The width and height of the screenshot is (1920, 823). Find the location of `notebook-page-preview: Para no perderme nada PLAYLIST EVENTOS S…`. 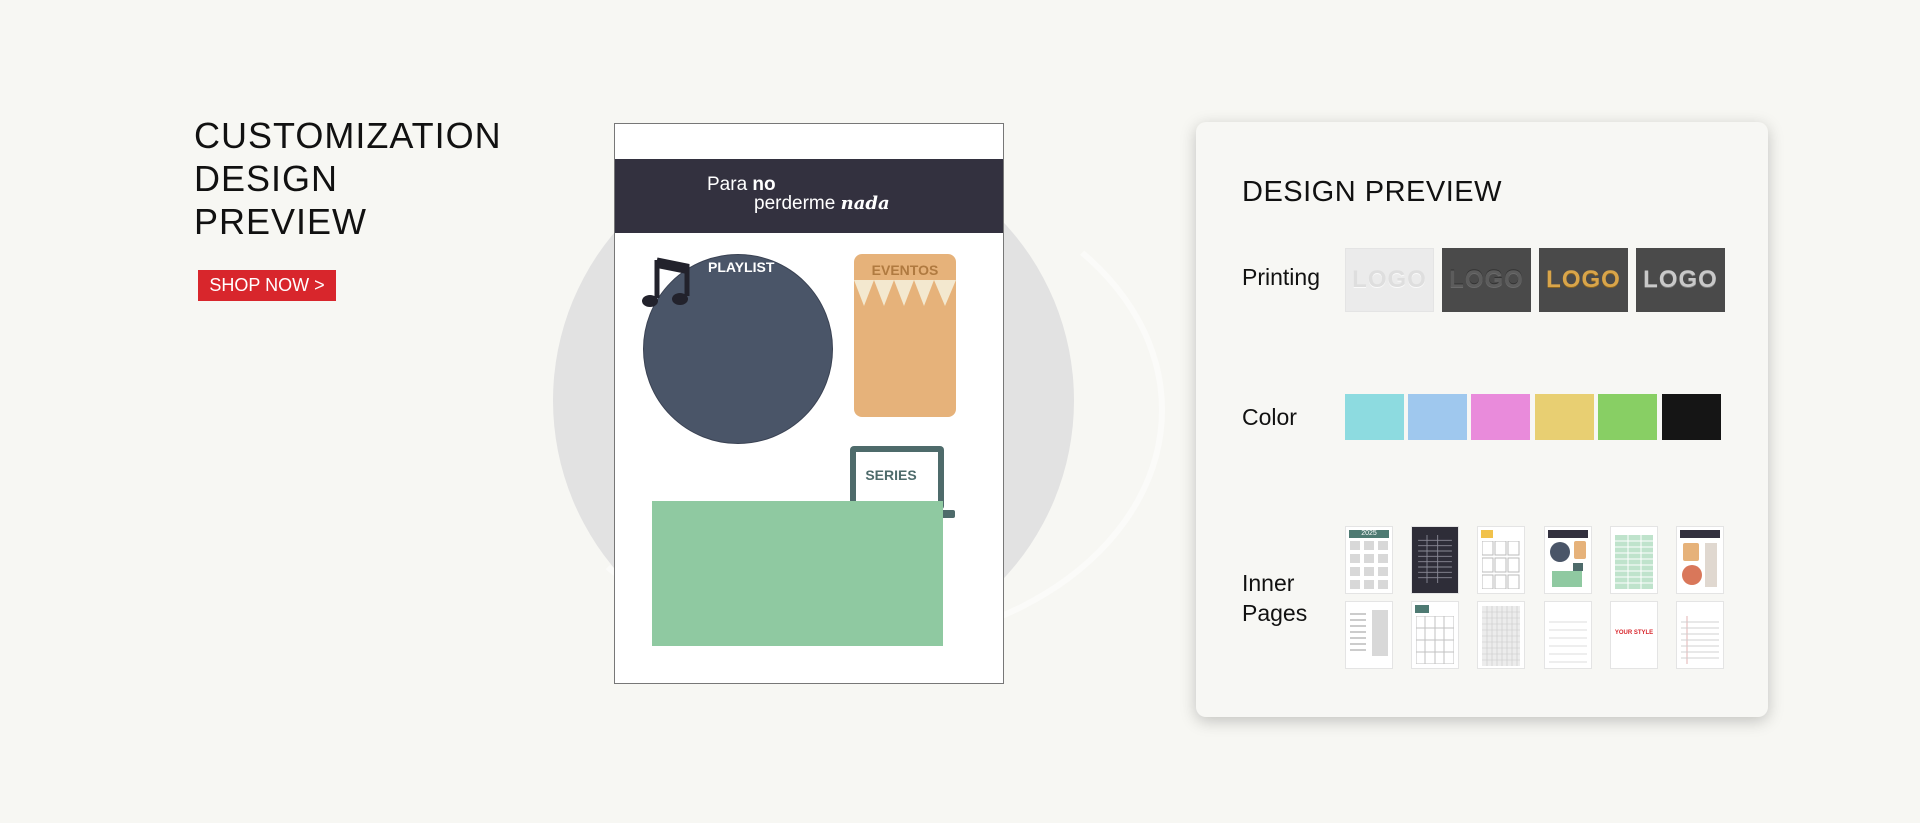

notebook-page-preview: Para no perderme nada PLAYLIST EVENTOS S… is located at coordinates (809, 403).